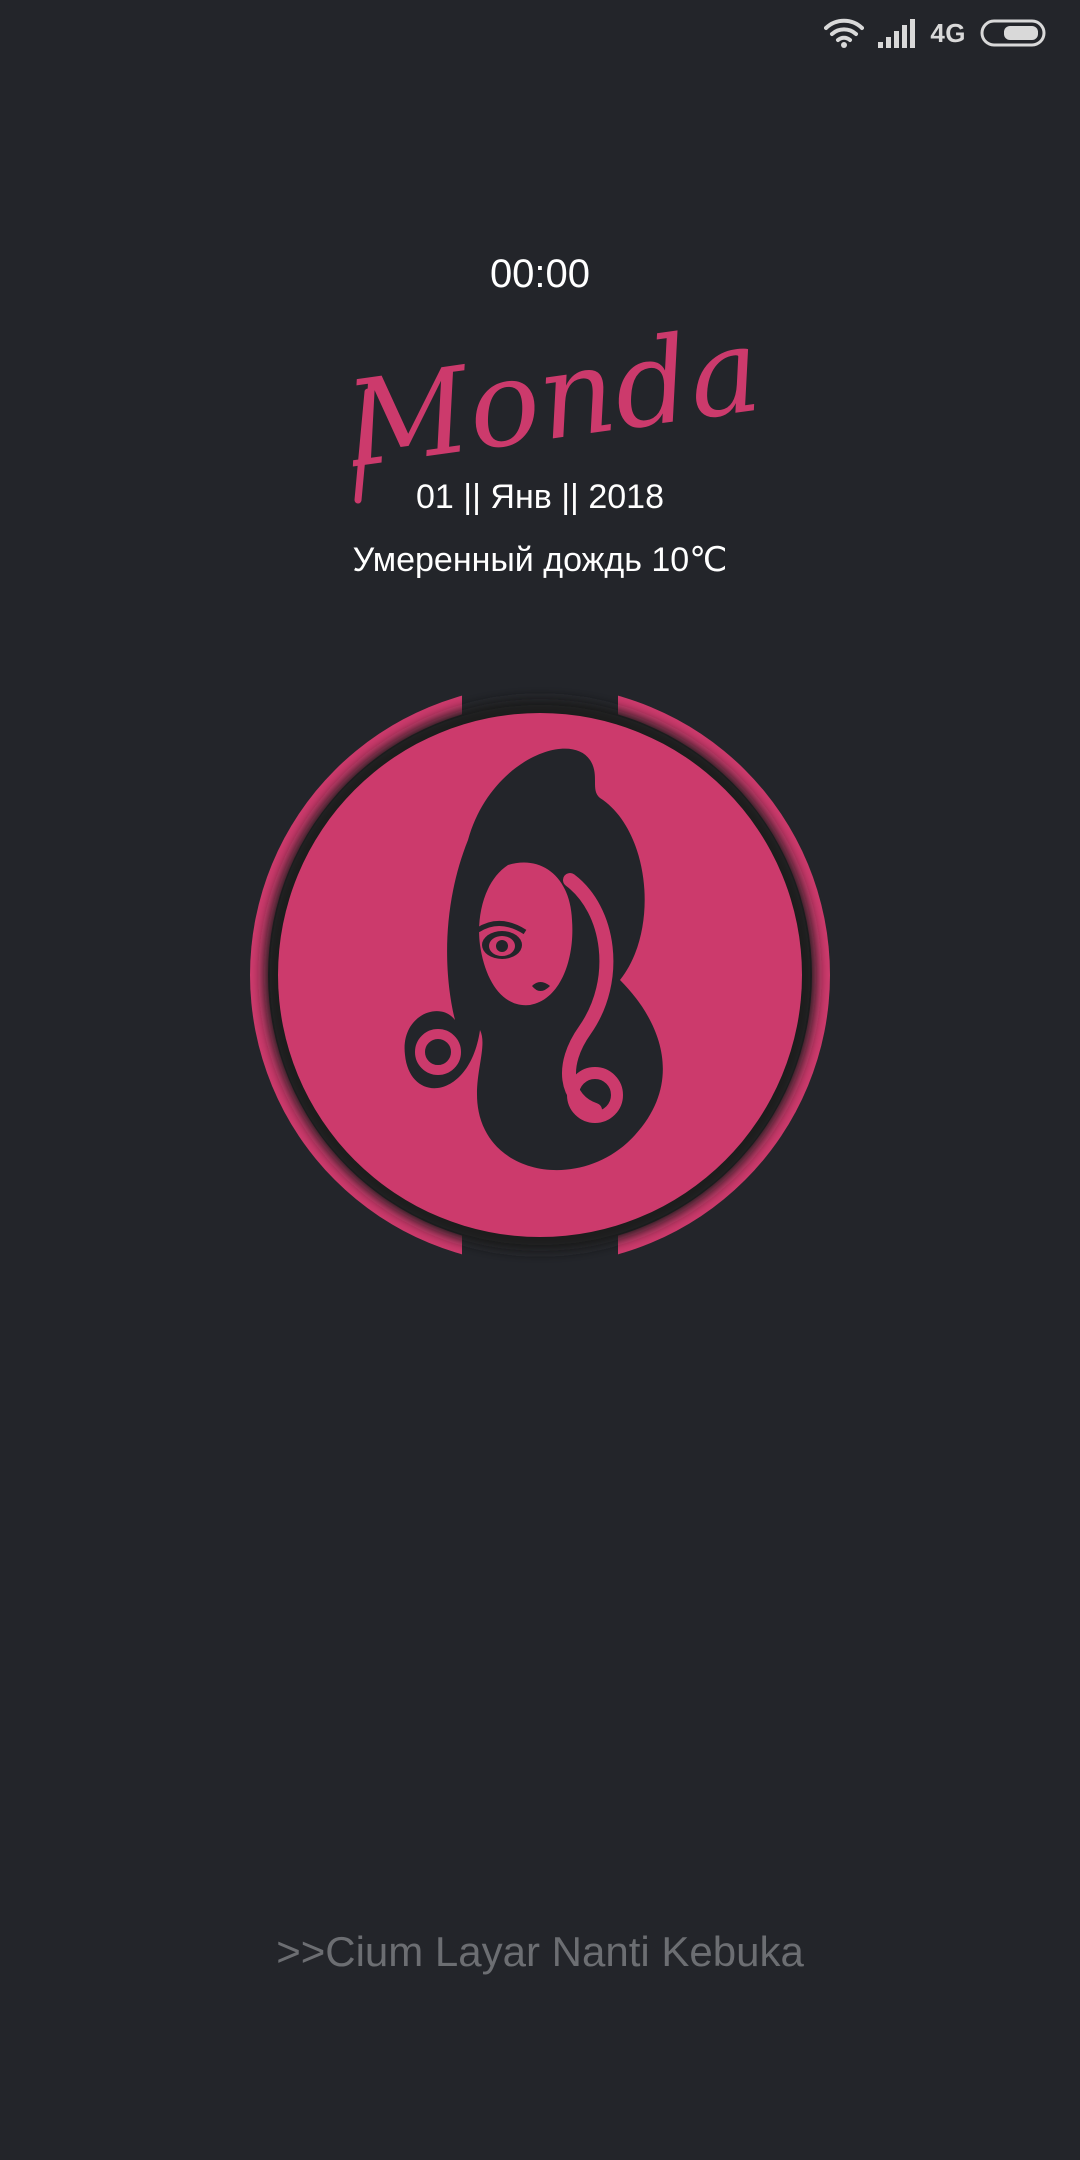 The height and width of the screenshot is (2160, 1080). Describe the element at coordinates (540, 1952) in the screenshot. I see `unlock-hint: >>Cium Layar Nanti Kebuka` at that location.